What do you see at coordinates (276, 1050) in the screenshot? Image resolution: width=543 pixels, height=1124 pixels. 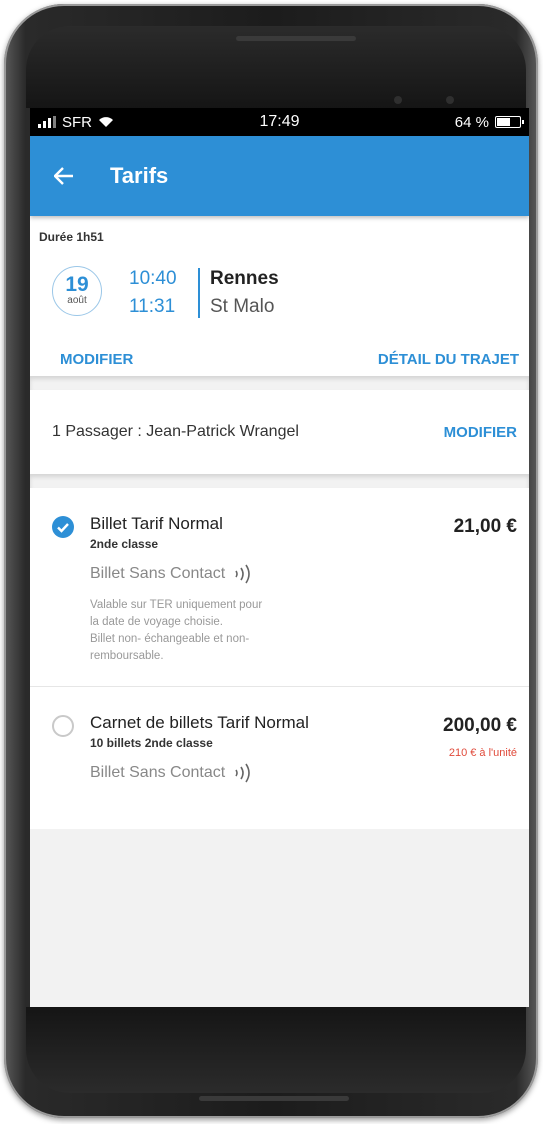 I see `bottom-bezel` at bounding box center [276, 1050].